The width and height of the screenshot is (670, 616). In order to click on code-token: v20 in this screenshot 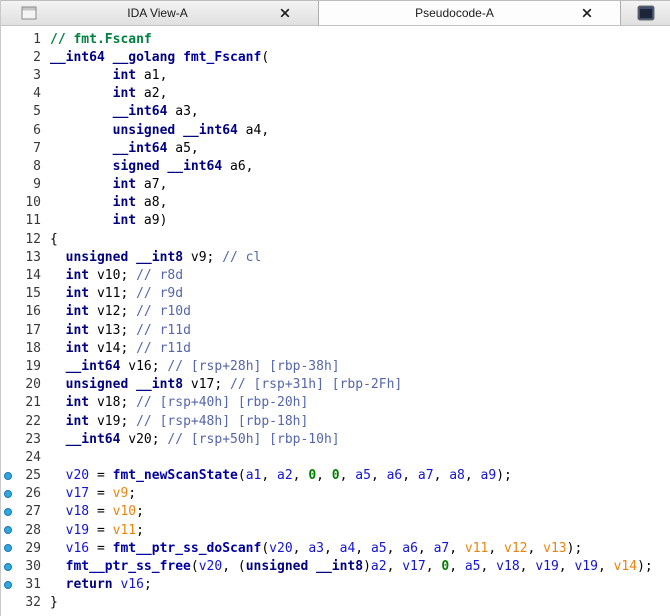, I will do `click(77, 476)`.